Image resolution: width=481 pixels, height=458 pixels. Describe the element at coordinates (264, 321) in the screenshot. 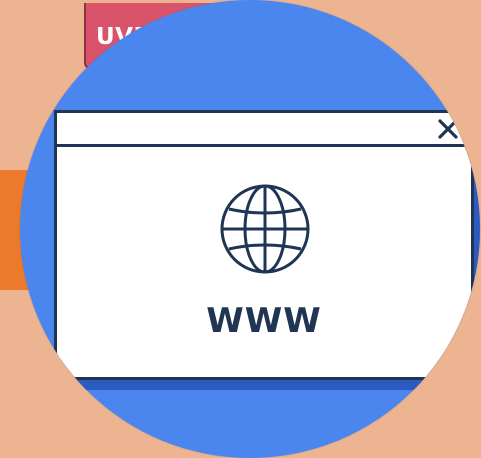

I see `www-label: WWW` at that location.